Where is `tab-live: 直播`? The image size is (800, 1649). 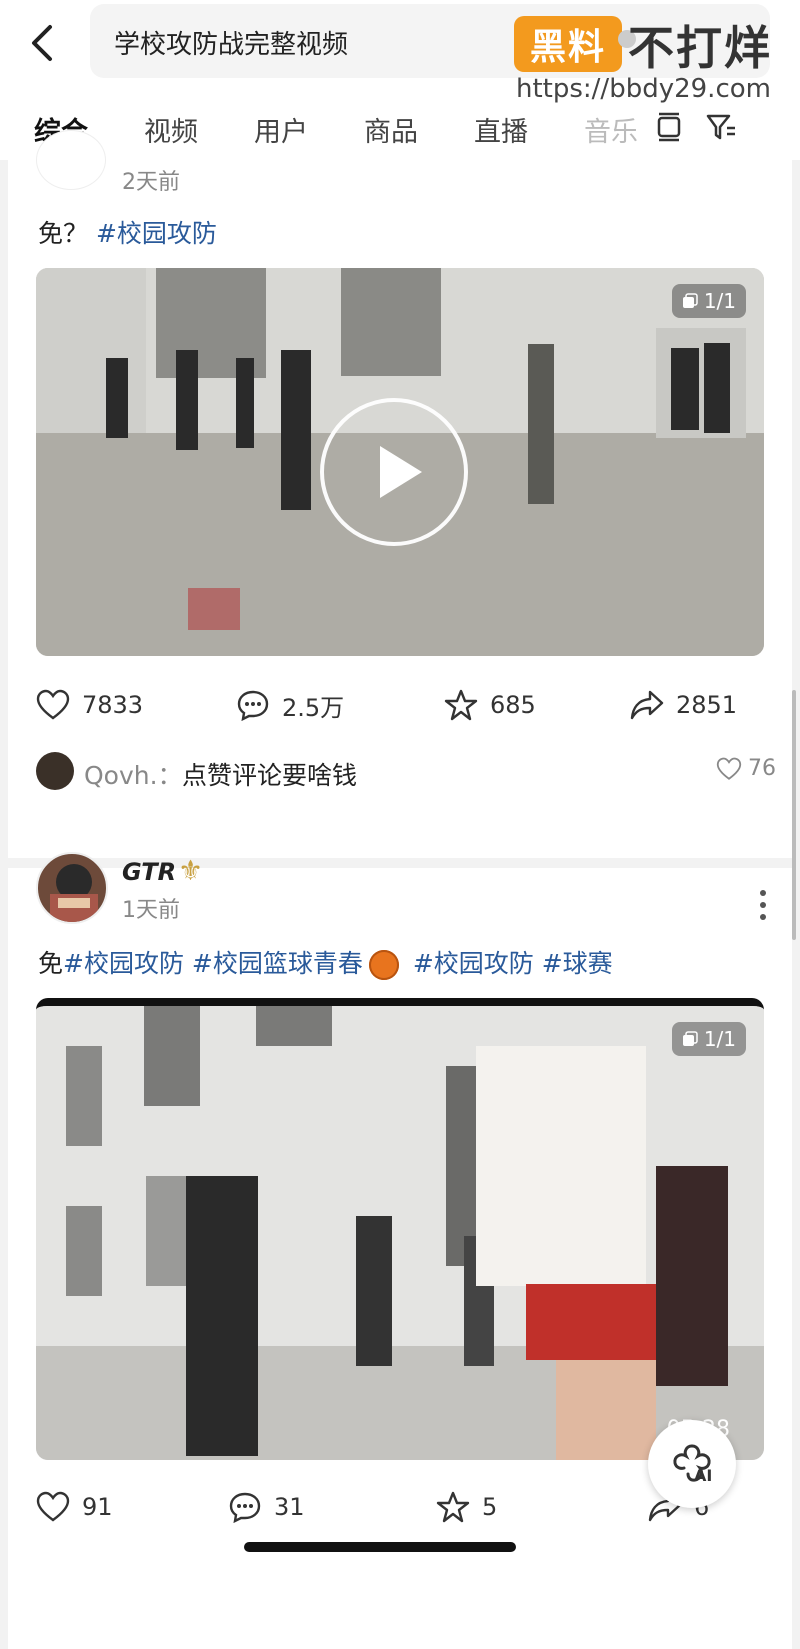
tab-live: 直播 is located at coordinates (501, 129).